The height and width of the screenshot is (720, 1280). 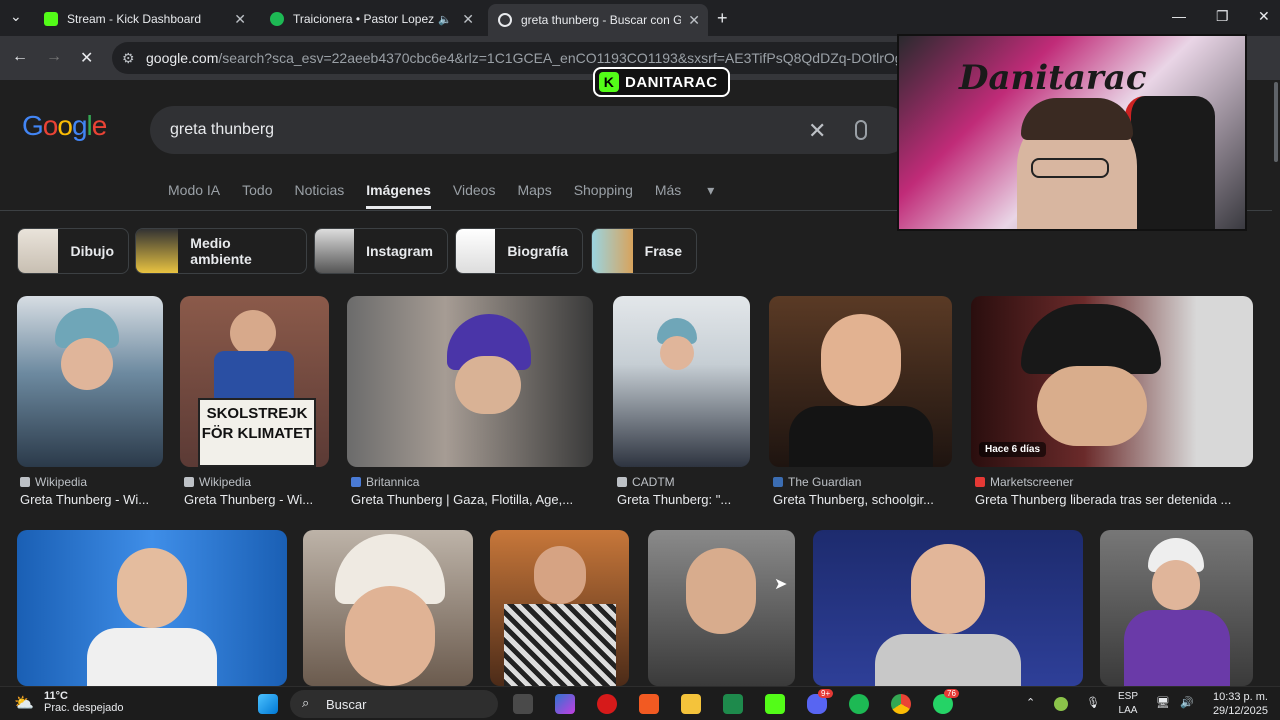 I want to click on tab-kick-dashboard: Stream - Kick Dashboard ✕, so click(x=144, y=19).